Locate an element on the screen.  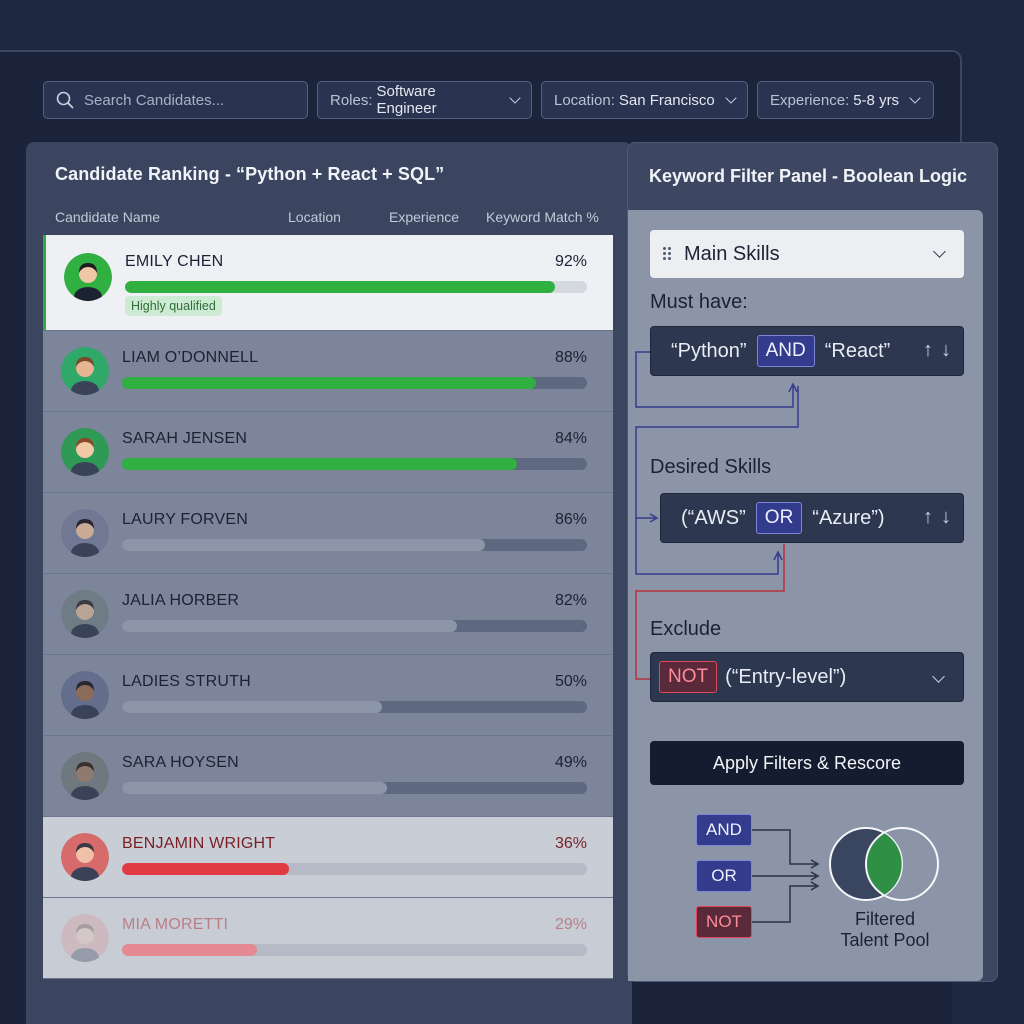
drag-handle-icon is located at coordinates (667, 254).